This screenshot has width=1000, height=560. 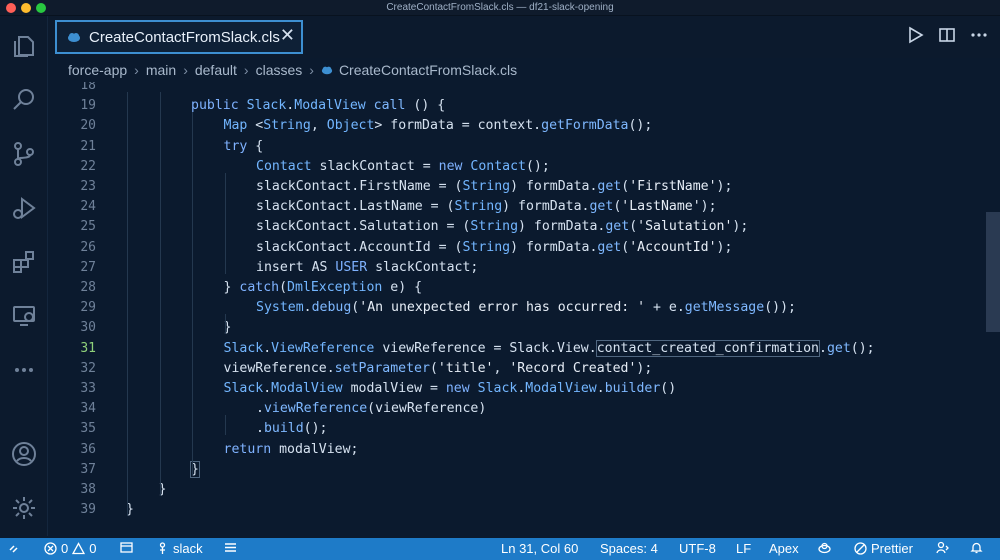 What do you see at coordinates (188, 548) in the screenshot?
I see `branch-name: slack` at bounding box center [188, 548].